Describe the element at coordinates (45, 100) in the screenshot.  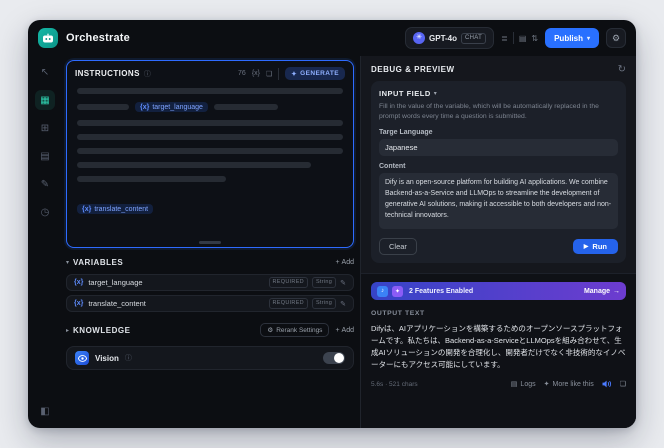
I see `sidebar-item-orchestrate: ▦` at that location.